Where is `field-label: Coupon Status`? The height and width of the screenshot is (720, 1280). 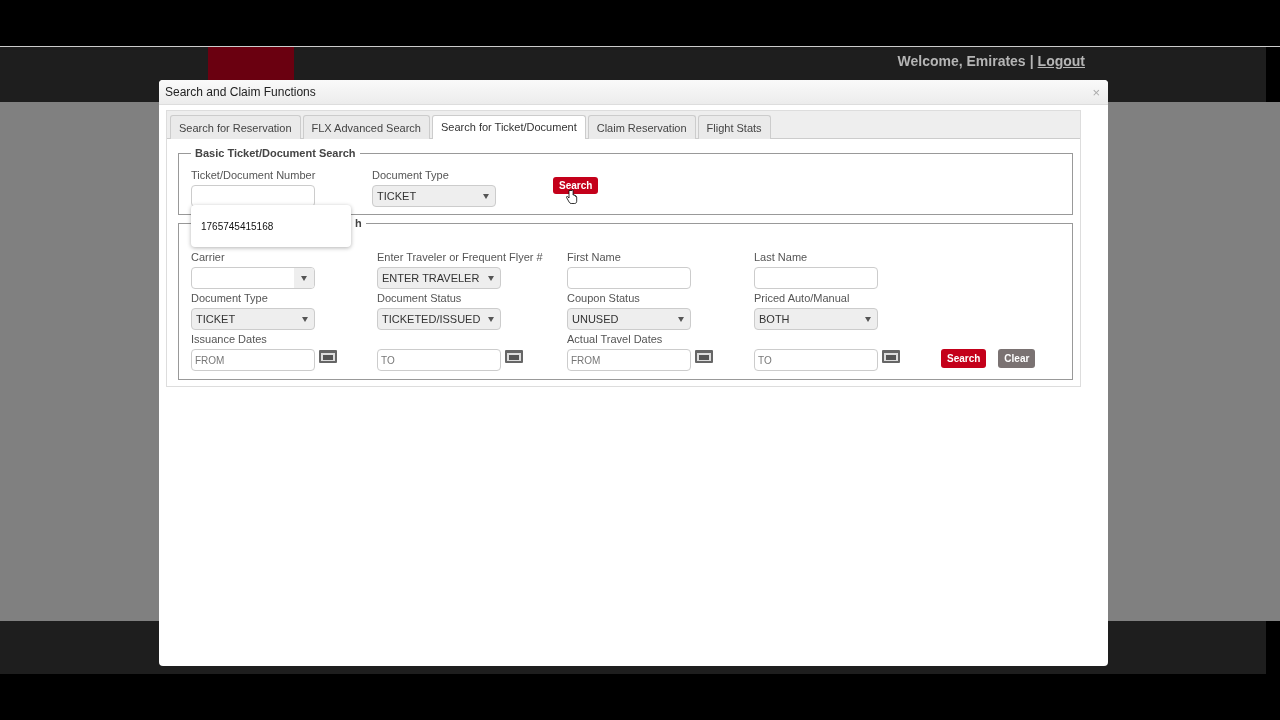 field-label: Coupon Status is located at coordinates (603, 298).